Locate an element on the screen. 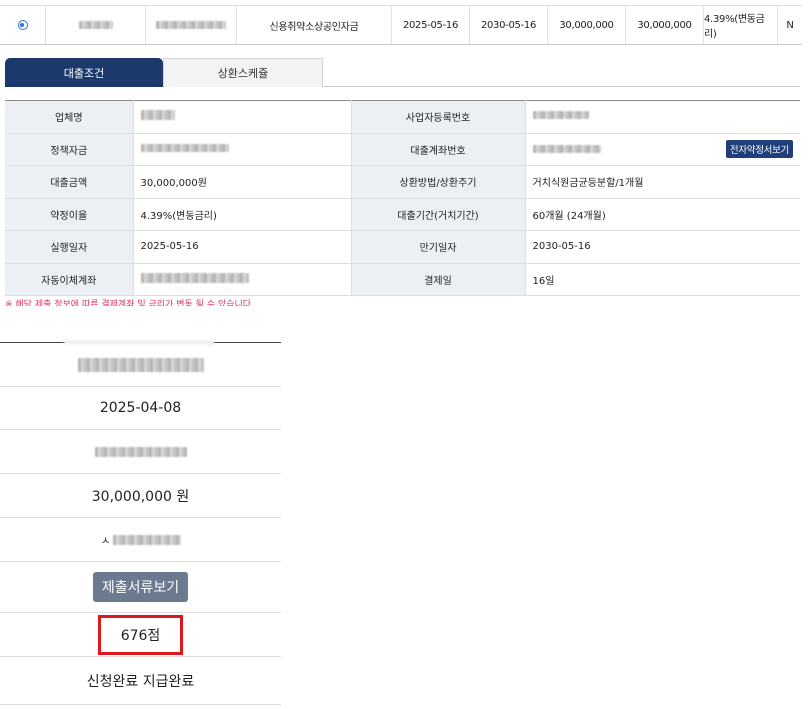  execution-date-value: 2025-05-16 is located at coordinates (242, 247).